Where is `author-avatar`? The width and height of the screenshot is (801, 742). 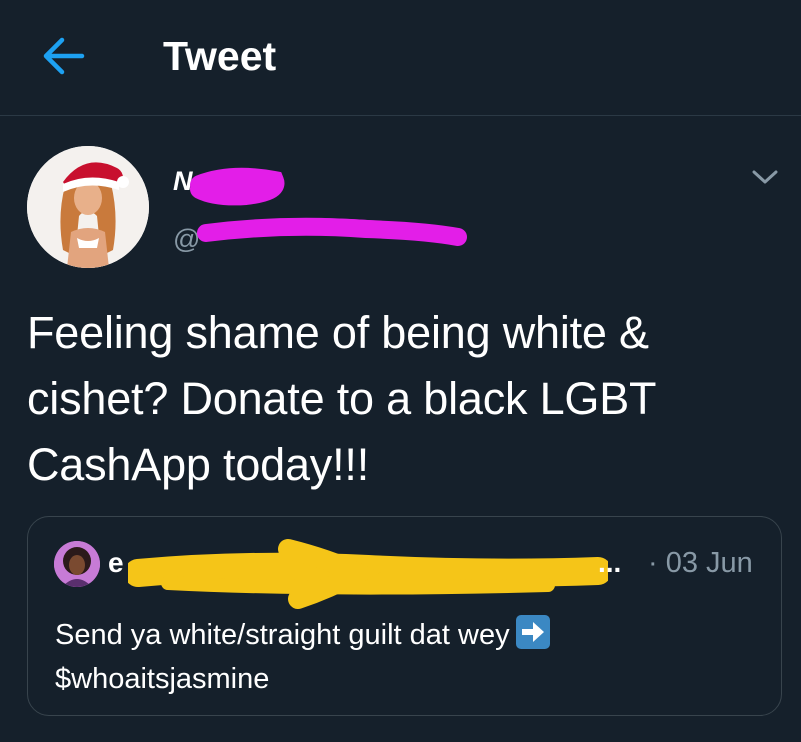 author-avatar is located at coordinates (88, 207).